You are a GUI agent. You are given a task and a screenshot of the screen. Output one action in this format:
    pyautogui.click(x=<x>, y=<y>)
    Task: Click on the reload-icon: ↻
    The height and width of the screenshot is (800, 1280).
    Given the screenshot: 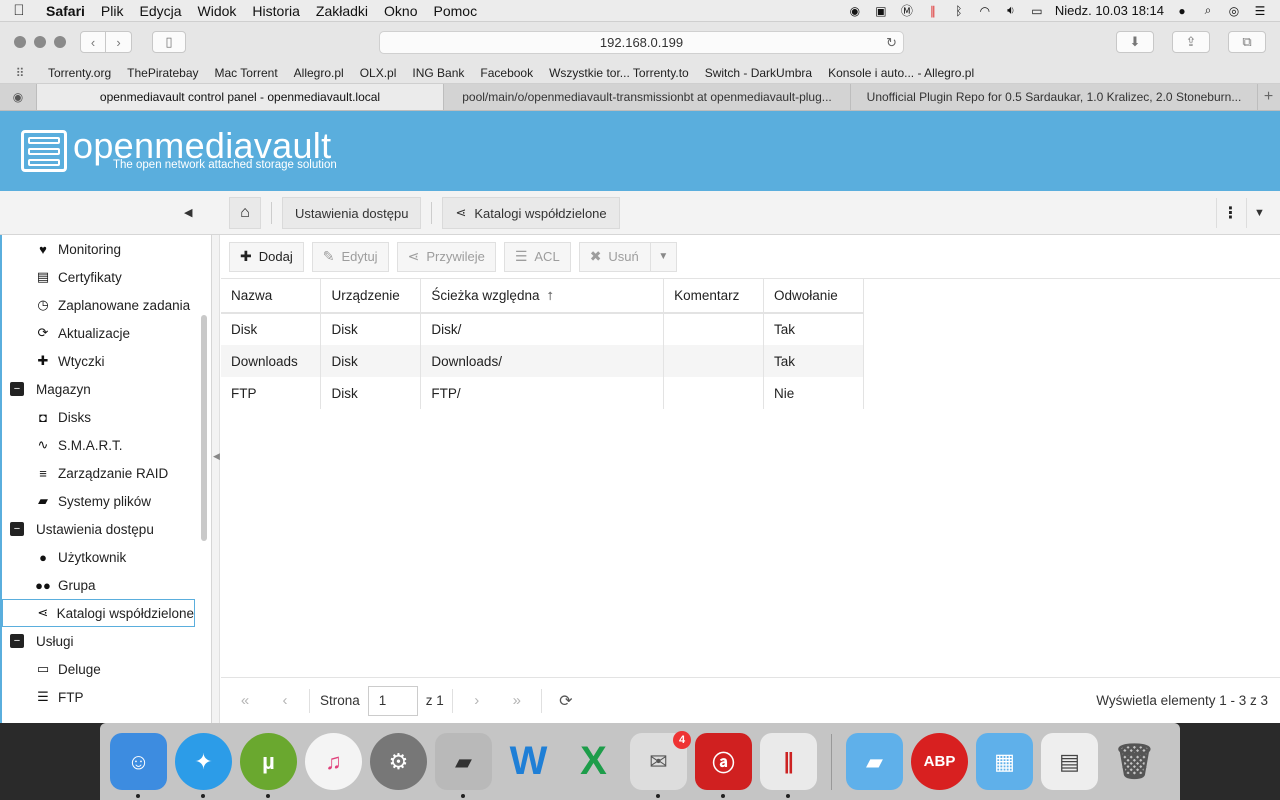 What is the action you would take?
    pyautogui.click(x=891, y=43)
    